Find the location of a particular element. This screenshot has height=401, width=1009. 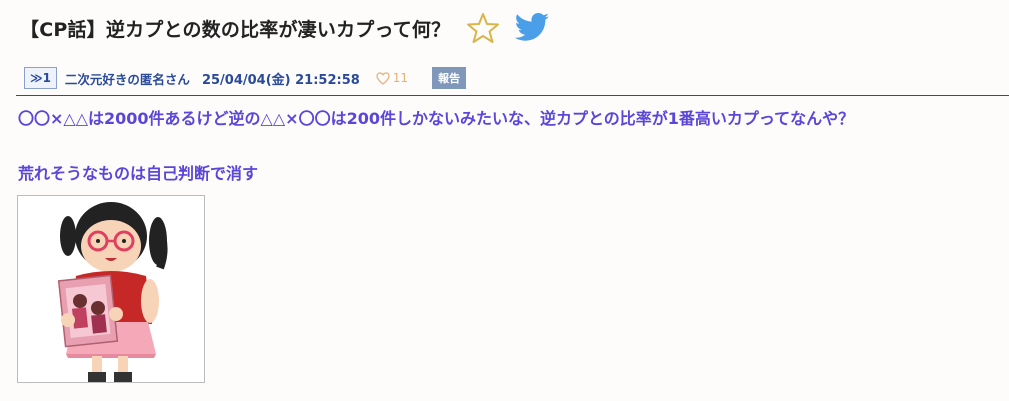

post-meta: ≫1 二次元好きの匿名さん 25/04/04(金) 21:52:58 11 報告 is located at coordinates (245, 78).